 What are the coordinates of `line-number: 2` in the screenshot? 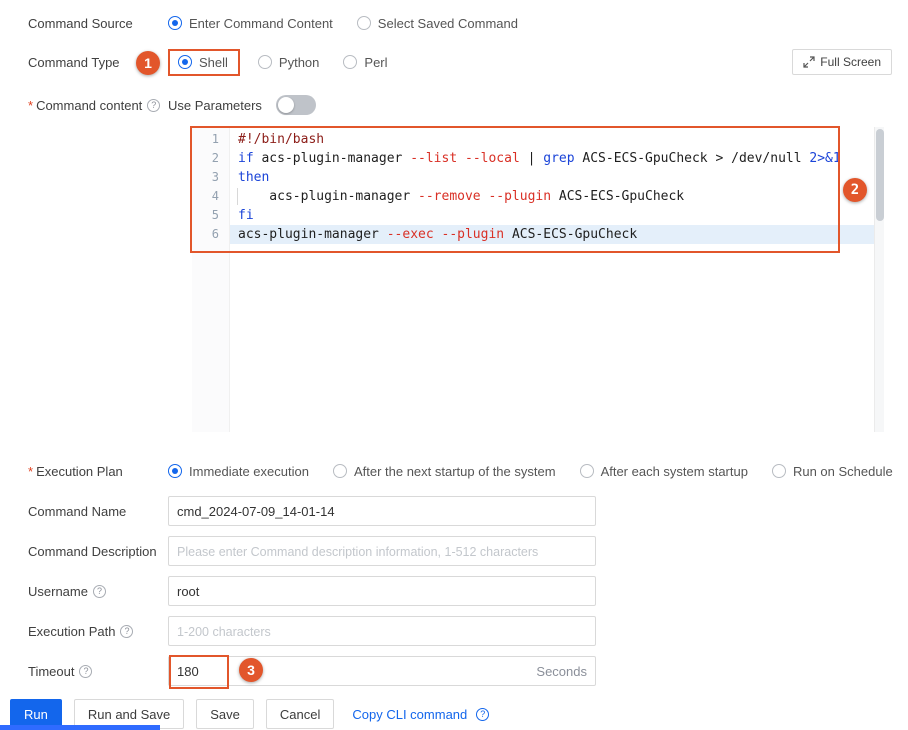 It's located at (215, 158).